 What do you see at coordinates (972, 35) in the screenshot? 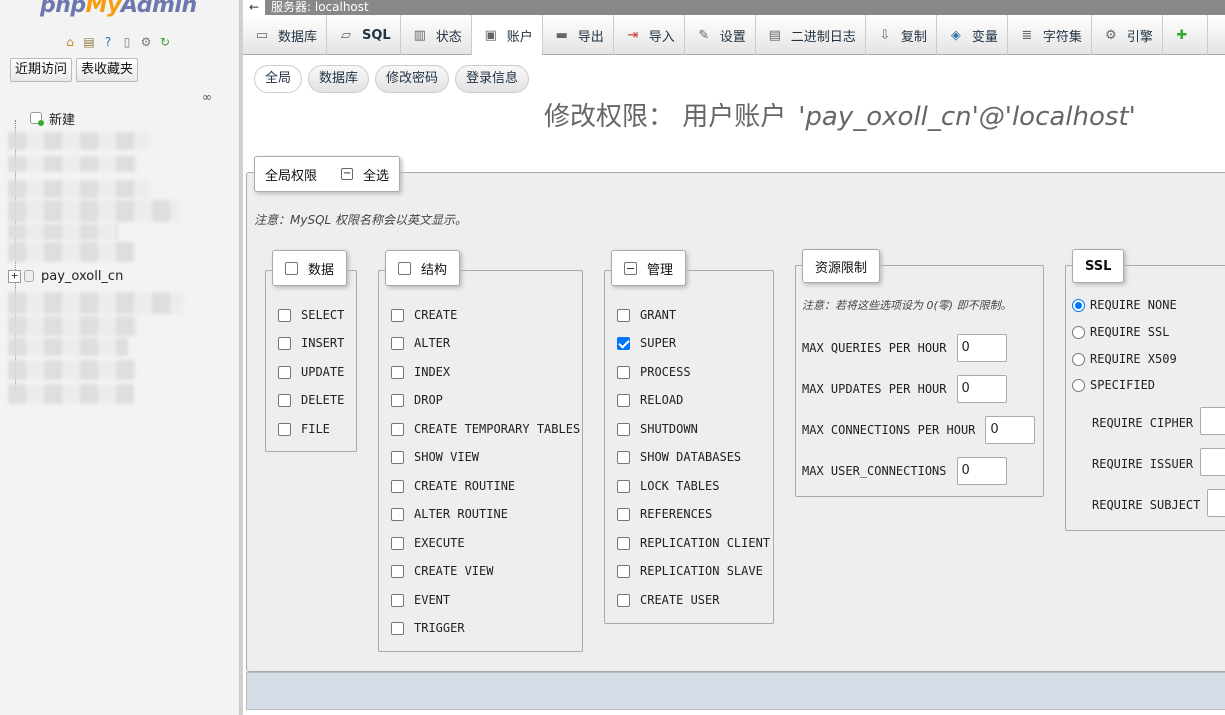
I see `tab-variables: ◈ 变量` at bounding box center [972, 35].